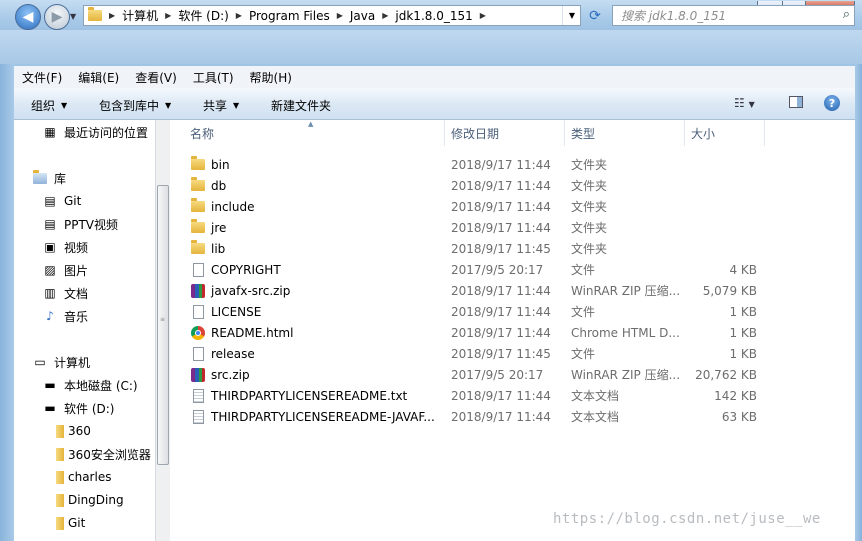  What do you see at coordinates (846, 14) in the screenshot?
I see `search-icon: ⌕` at bounding box center [846, 14].